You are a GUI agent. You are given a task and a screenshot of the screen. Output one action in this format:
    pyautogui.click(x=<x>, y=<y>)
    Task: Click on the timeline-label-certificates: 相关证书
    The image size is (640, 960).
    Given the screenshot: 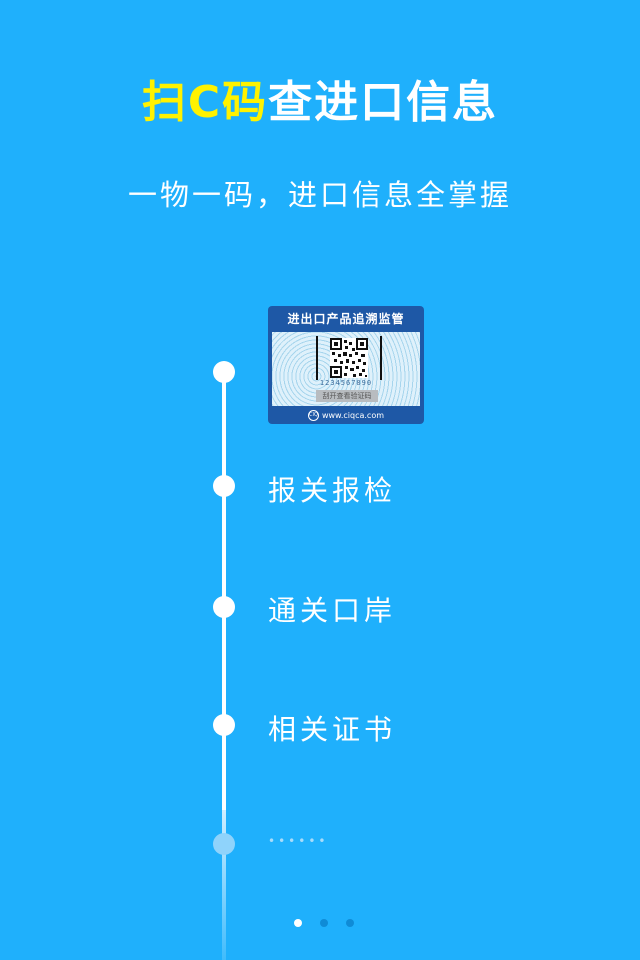 What is the action you would take?
    pyautogui.click(x=332, y=729)
    